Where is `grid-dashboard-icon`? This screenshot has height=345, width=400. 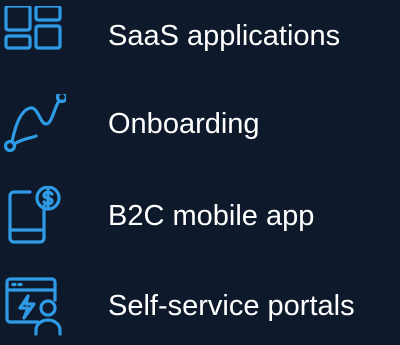 grid-dashboard-icon is located at coordinates (35, 36).